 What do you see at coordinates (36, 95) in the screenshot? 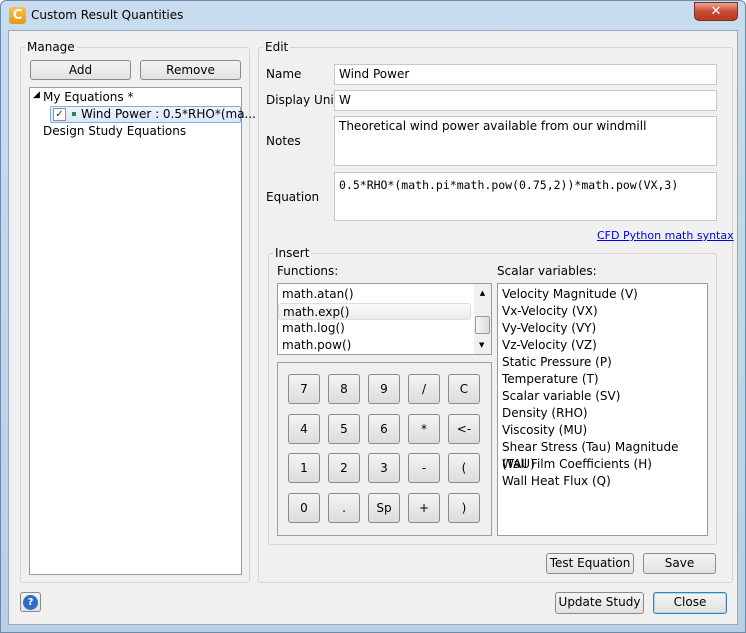
I see `tree-collapse-icon: ◢` at bounding box center [36, 95].